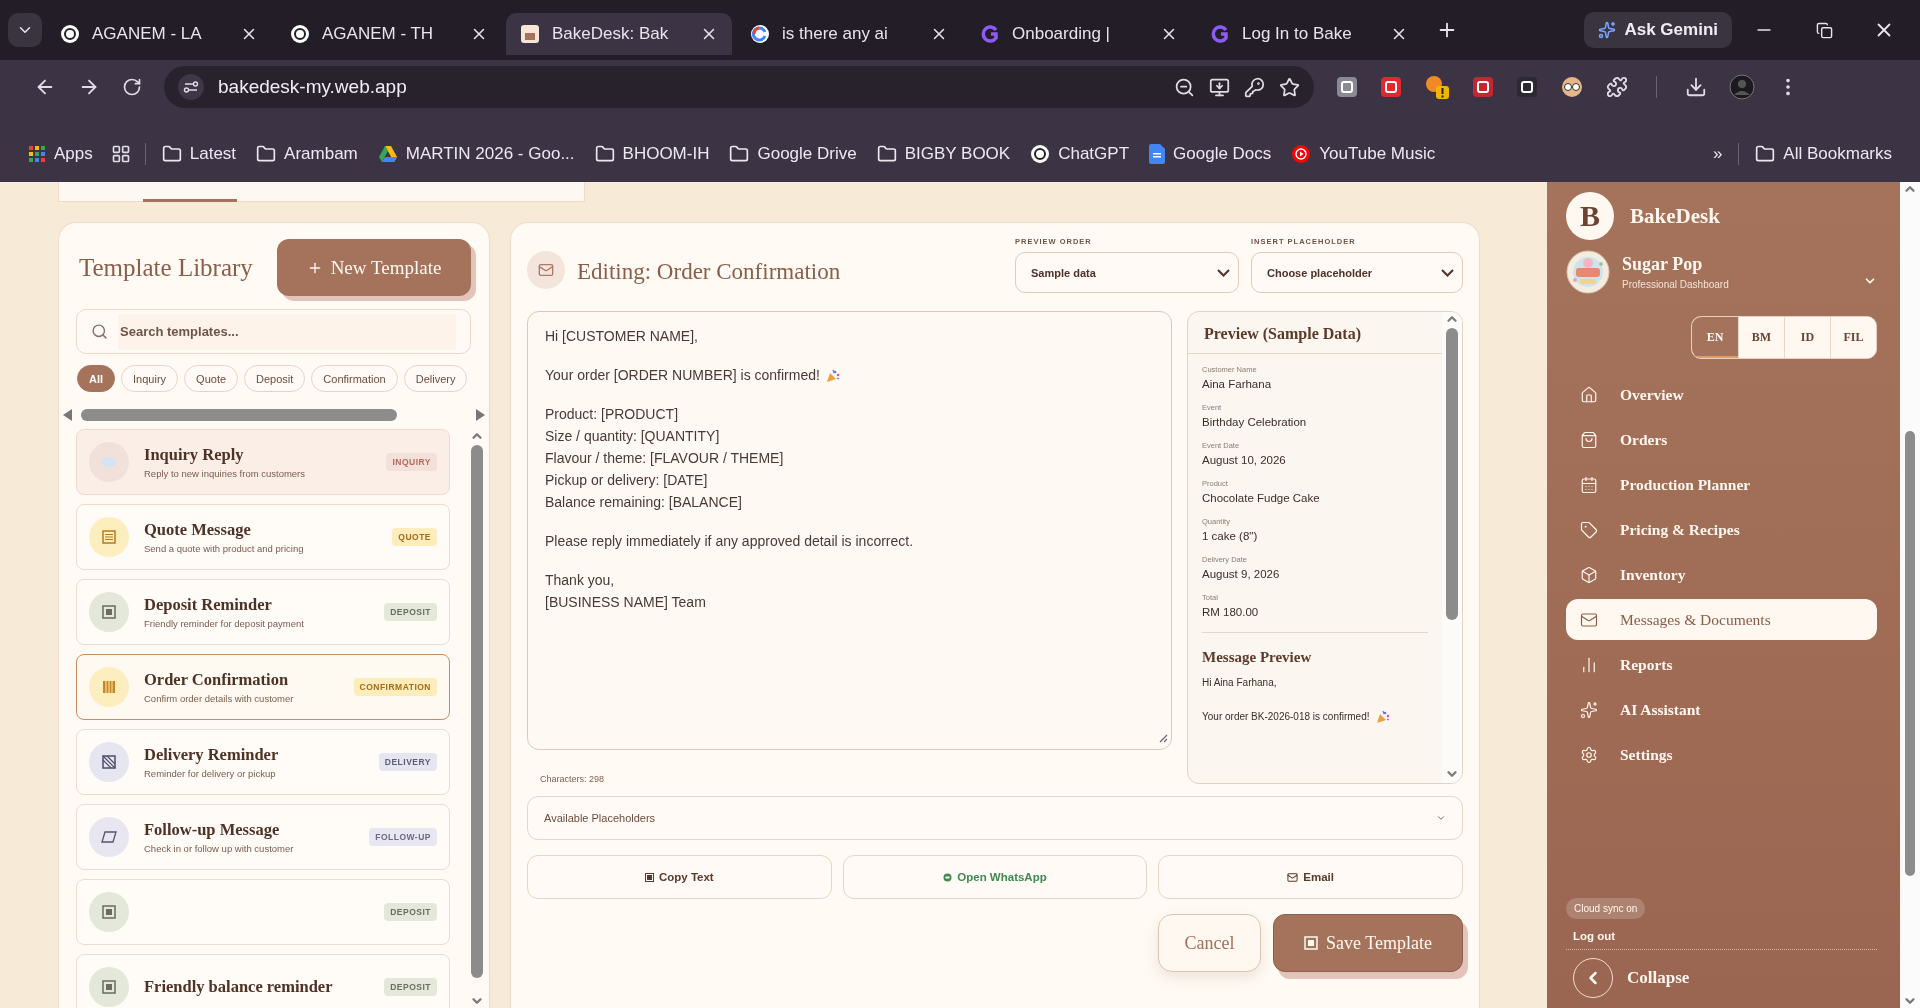 This screenshot has width=1920, height=1008. Describe the element at coordinates (1721, 529) in the screenshot. I see `nav-item: Pricing & Recipes` at that location.